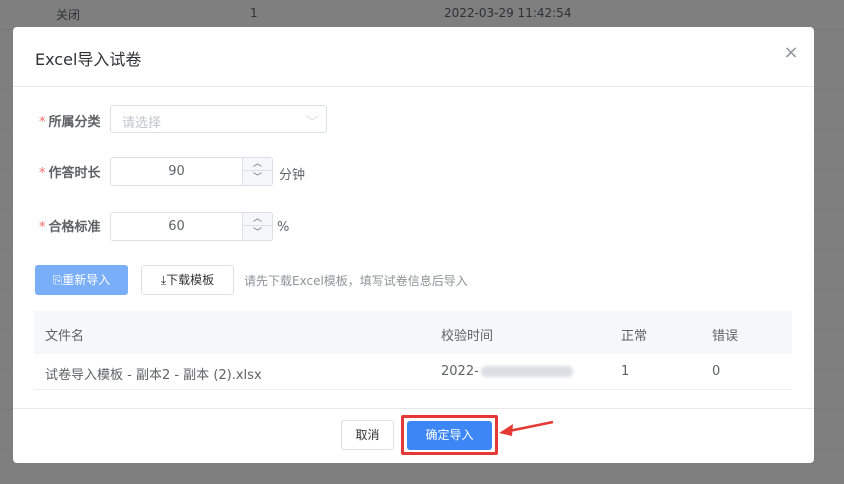 This screenshot has width=844, height=484. Describe the element at coordinates (57, 280) in the screenshot. I see `import-icon: ⎘` at that location.